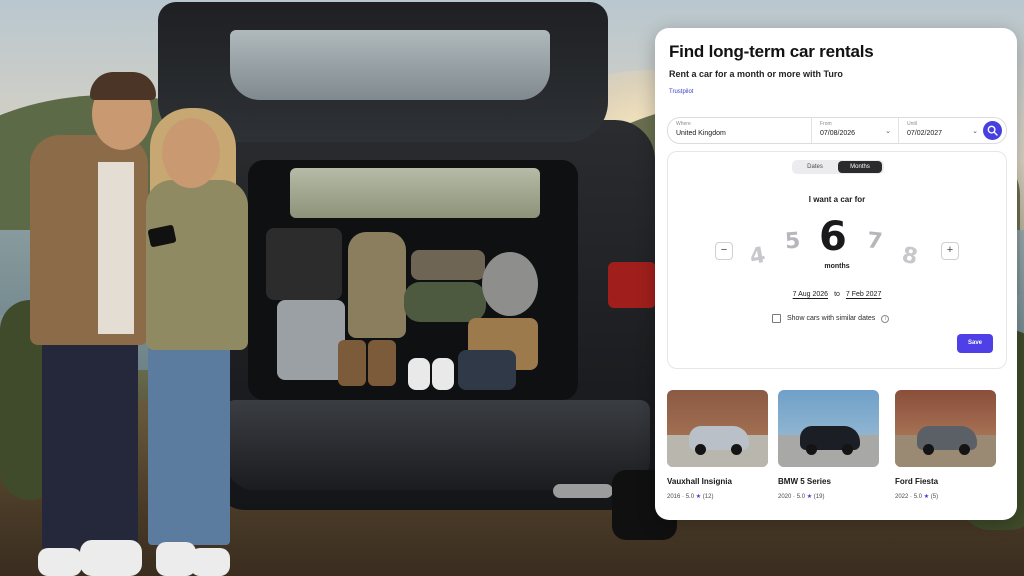 The height and width of the screenshot is (576, 1024). I want to click on car-name: Ford Fiesta, so click(917, 481).